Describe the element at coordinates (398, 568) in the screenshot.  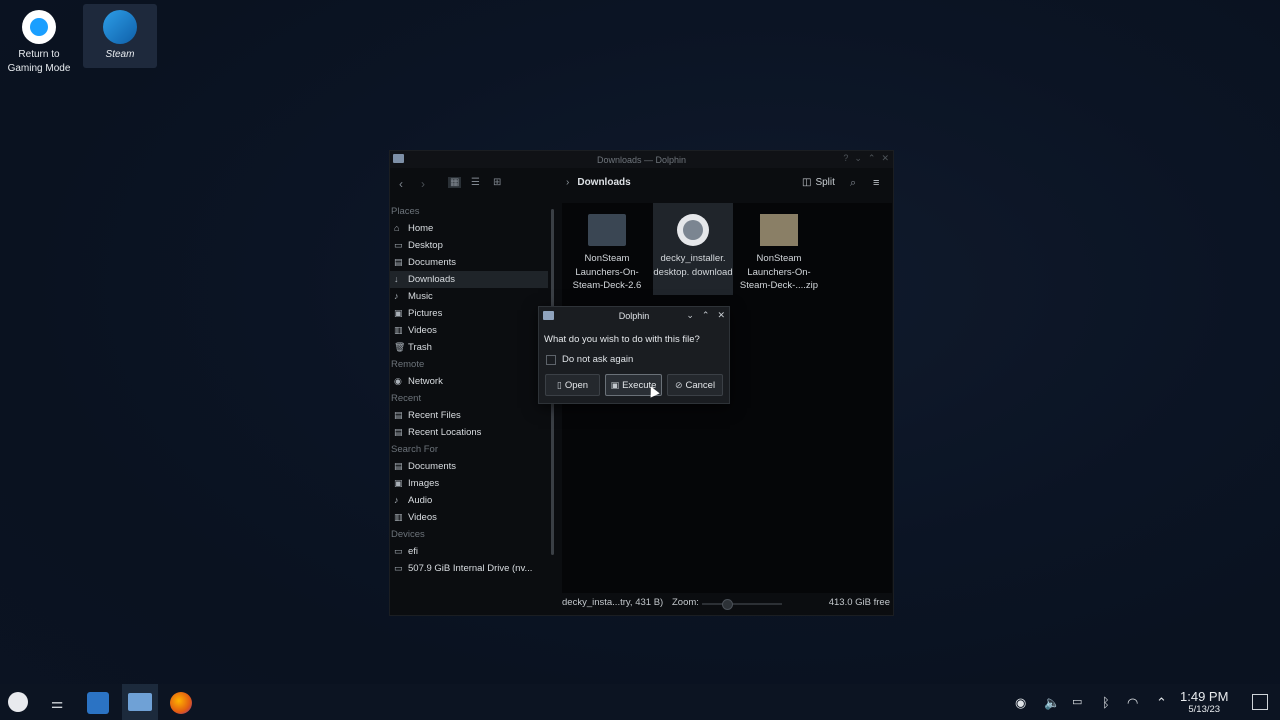
I see `drive-icon: ▭` at that location.